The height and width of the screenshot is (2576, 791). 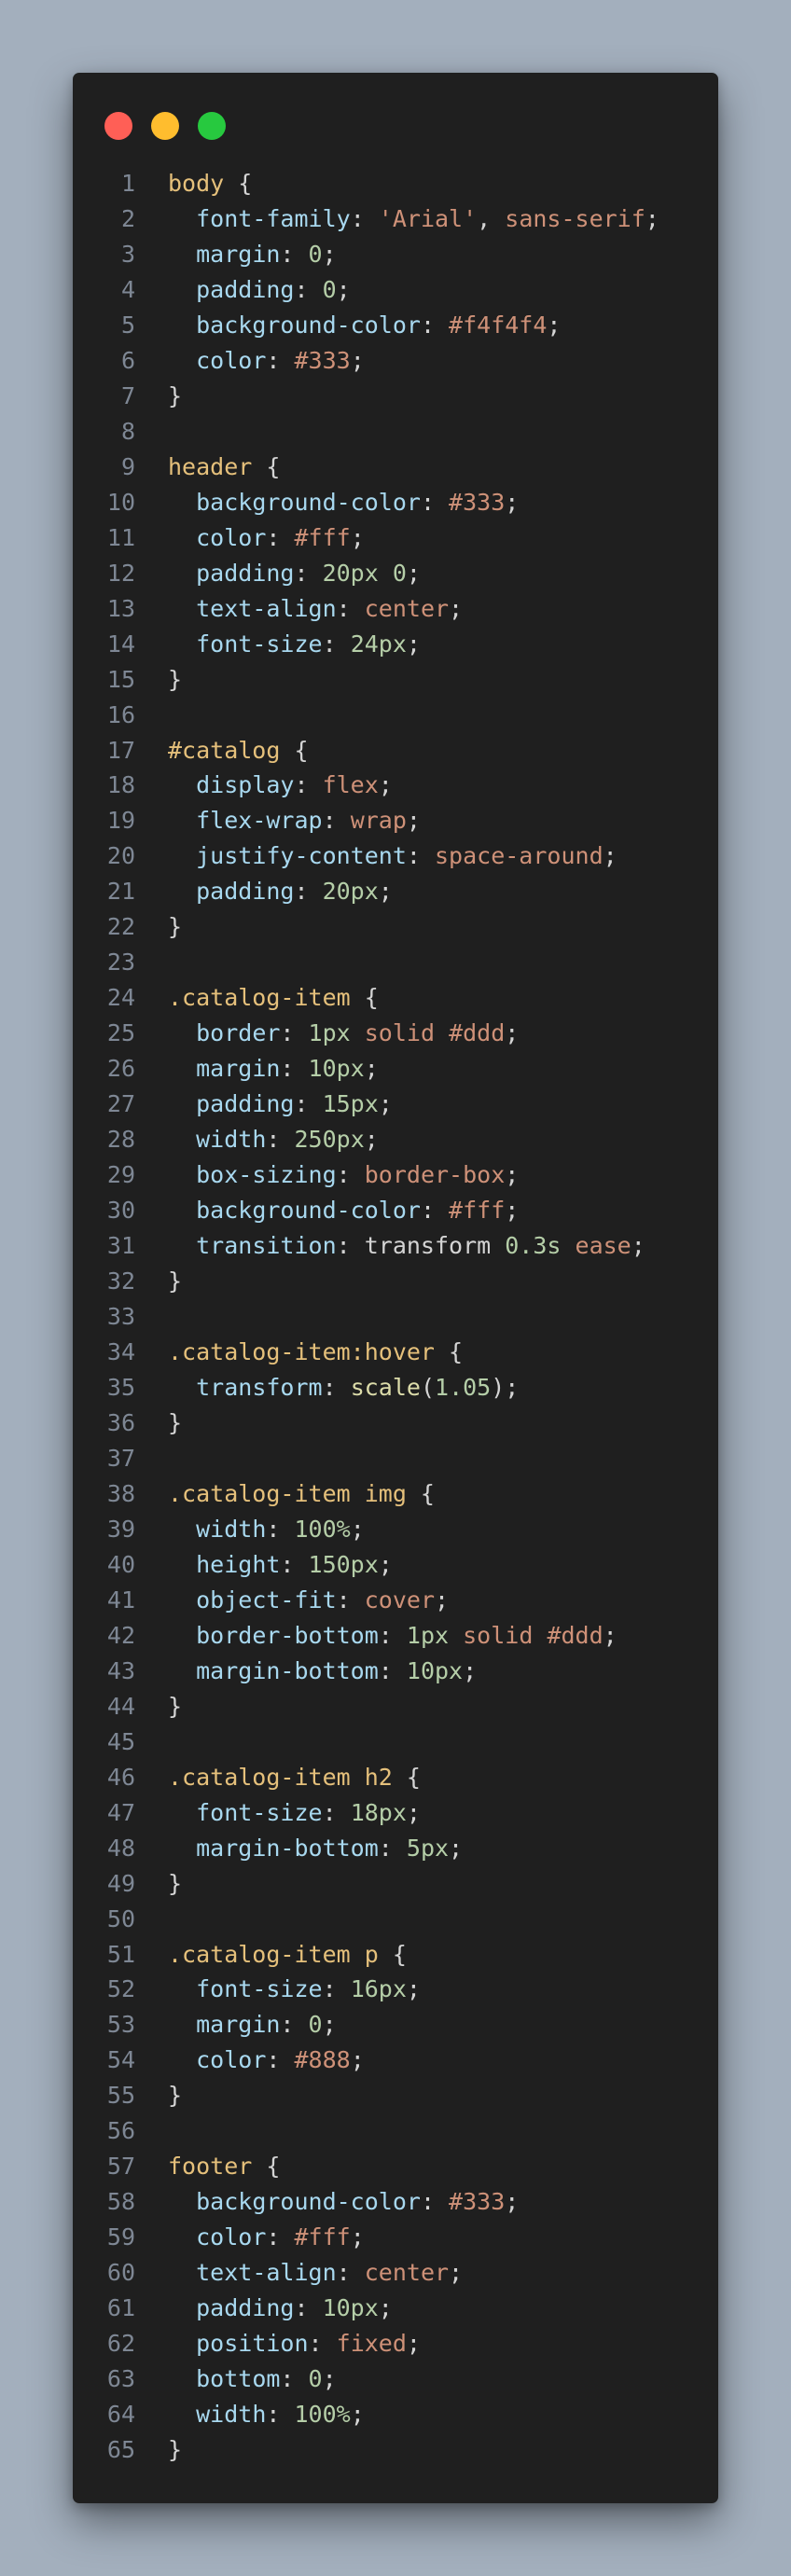 I want to click on code-token: wrap, so click(x=378, y=821).